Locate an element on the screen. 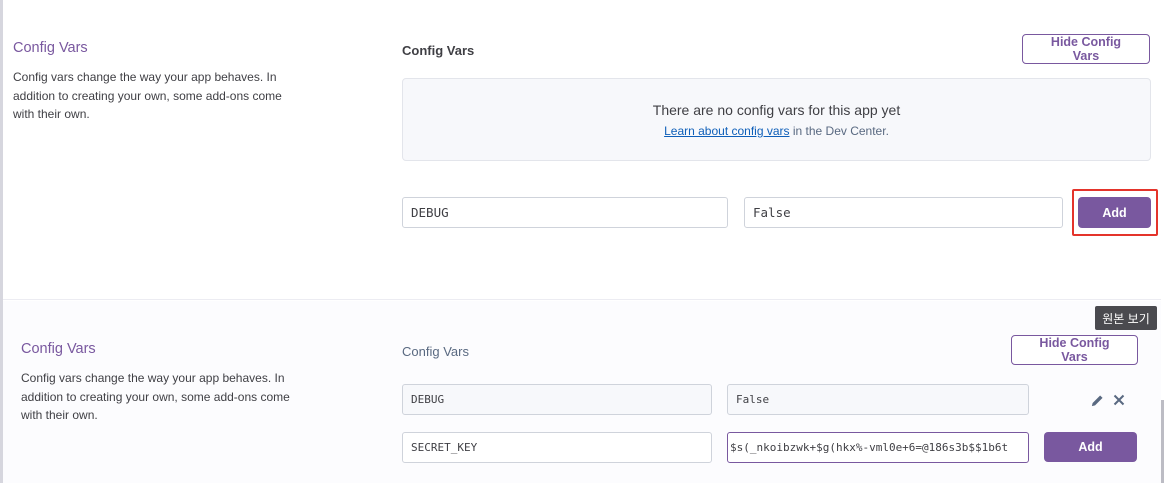 This screenshot has width=1164, height=483. new-key-input: SECRET_KEY is located at coordinates (557, 447).